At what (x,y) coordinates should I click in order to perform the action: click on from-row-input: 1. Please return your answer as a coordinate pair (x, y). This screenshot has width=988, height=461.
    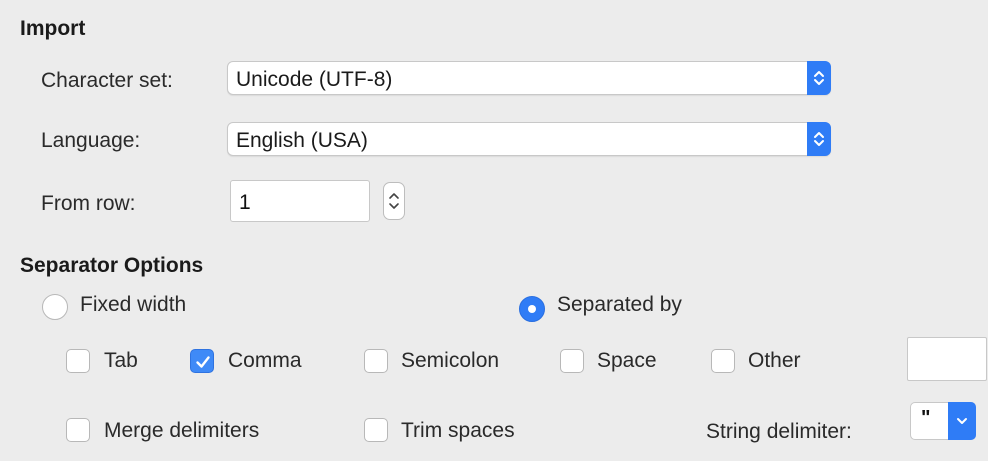
    Looking at the image, I should click on (300, 201).